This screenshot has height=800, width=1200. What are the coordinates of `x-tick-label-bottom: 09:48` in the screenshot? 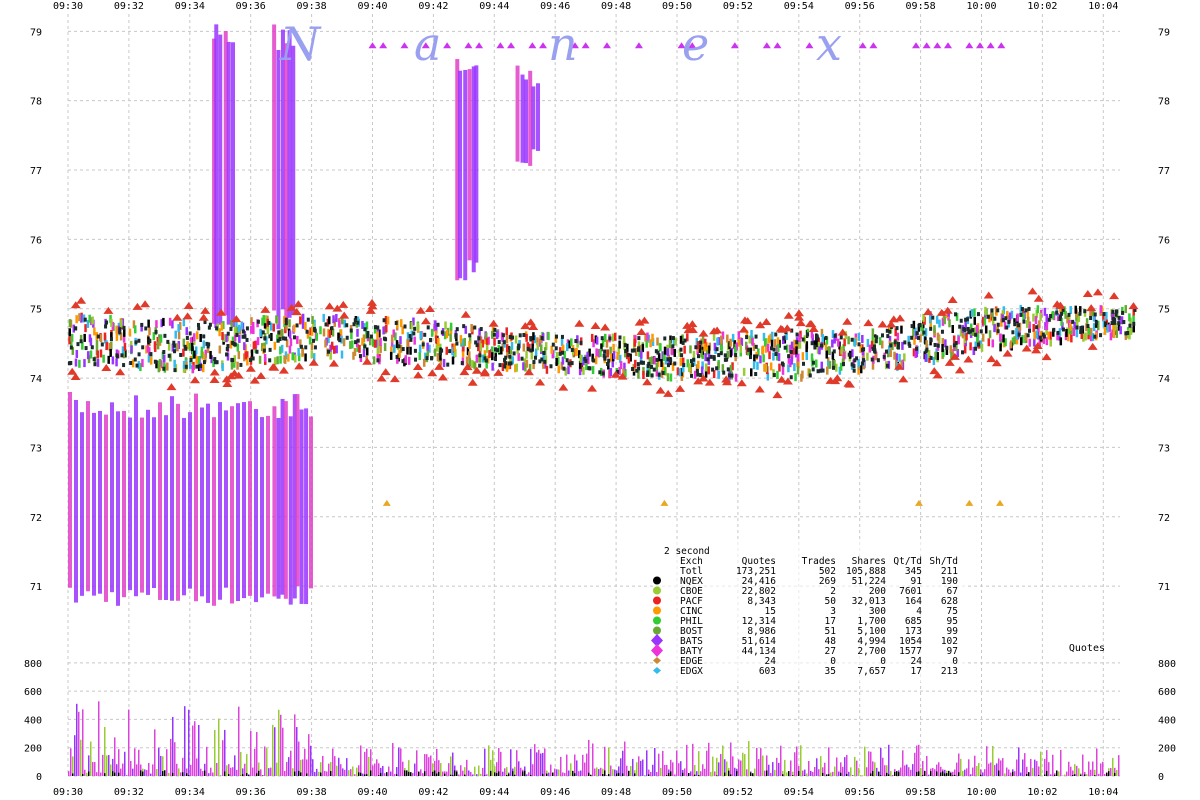 It's located at (616, 792).